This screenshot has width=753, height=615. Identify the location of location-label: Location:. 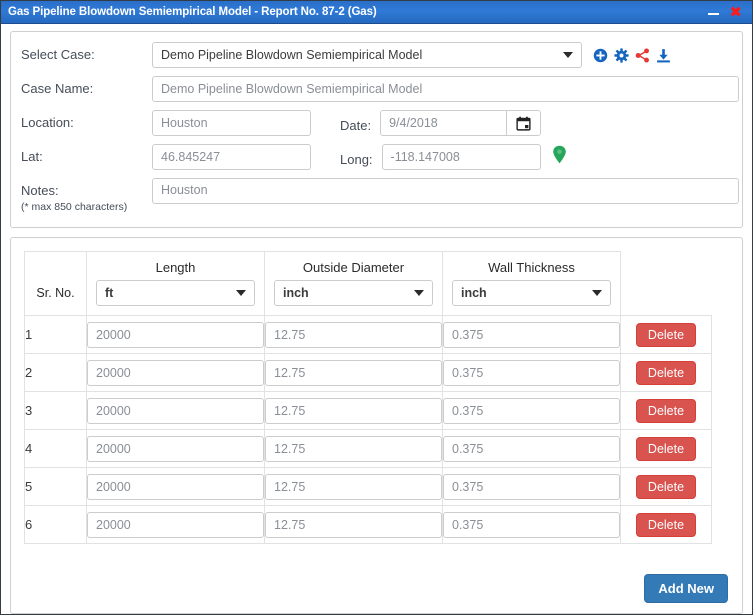
(47, 122).